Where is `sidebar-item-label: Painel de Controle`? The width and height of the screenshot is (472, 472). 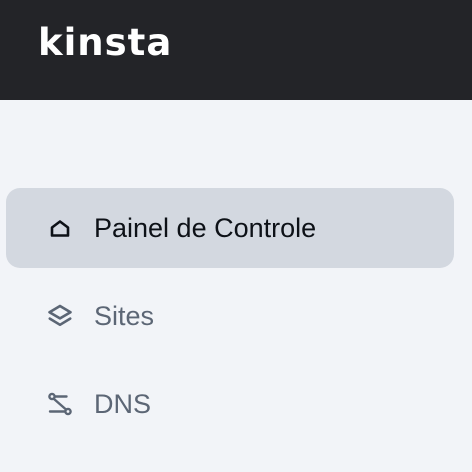 sidebar-item-label: Painel de Controle is located at coordinates (205, 228).